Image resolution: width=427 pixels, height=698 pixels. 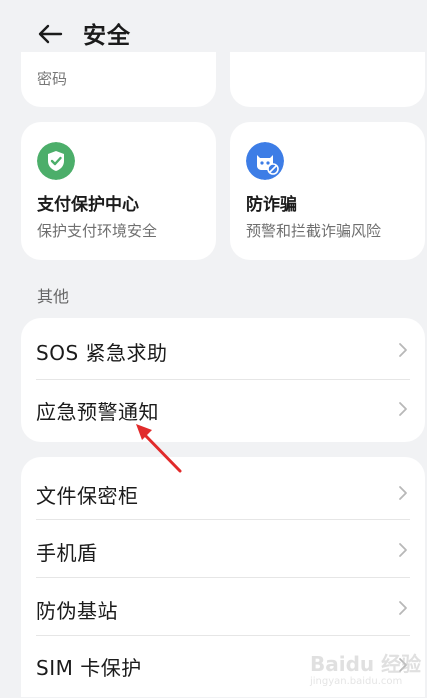 What do you see at coordinates (97, 231) in the screenshot?
I see `payment-protection-subtitle: 保护支付环境安全` at bounding box center [97, 231].